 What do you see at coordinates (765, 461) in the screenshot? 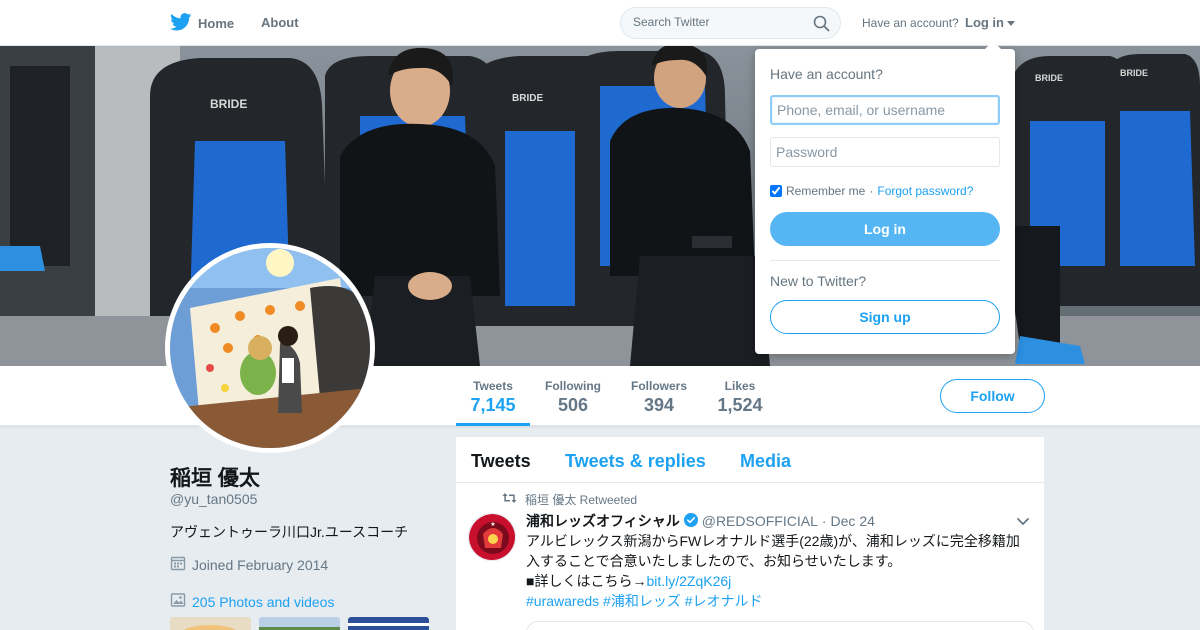
I see `tab-media: Media` at bounding box center [765, 461].